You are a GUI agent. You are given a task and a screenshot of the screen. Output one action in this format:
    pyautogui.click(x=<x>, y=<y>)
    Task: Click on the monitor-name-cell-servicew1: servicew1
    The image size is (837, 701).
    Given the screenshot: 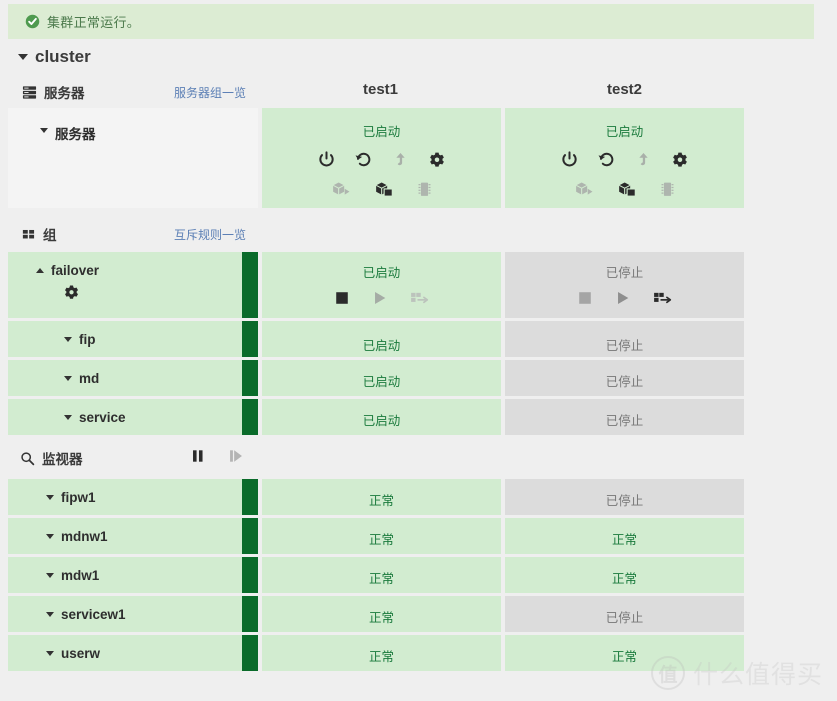 What is the action you would take?
    pyautogui.click(x=125, y=614)
    